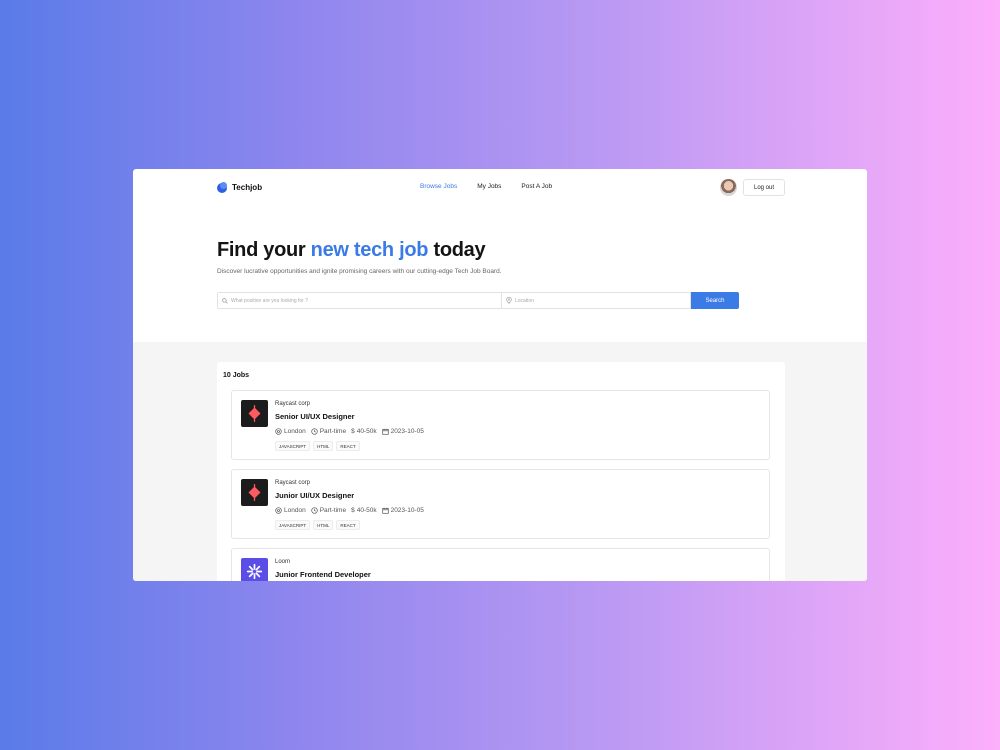 Image resolution: width=1000 pixels, height=750 pixels. I want to click on techjob-logo-icon, so click(222, 187).